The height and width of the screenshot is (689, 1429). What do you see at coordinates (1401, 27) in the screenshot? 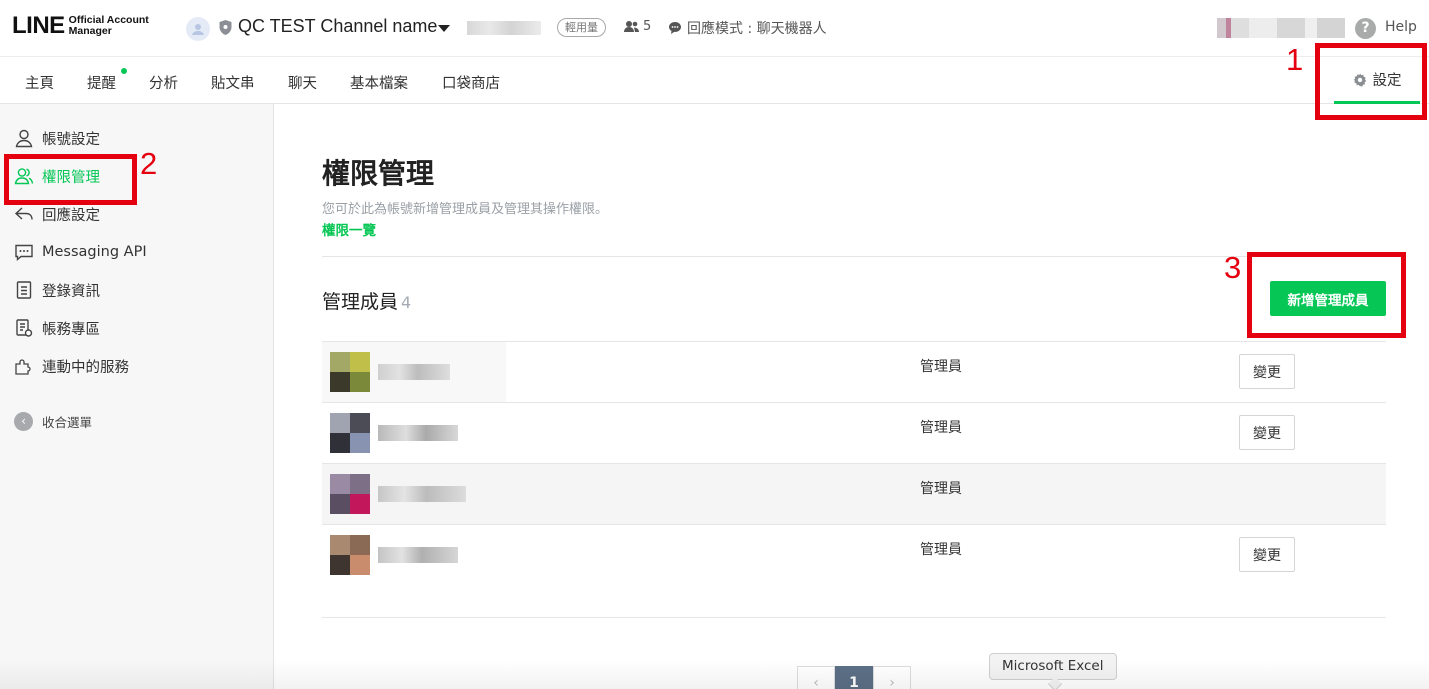
I see `help-link: Help` at bounding box center [1401, 27].